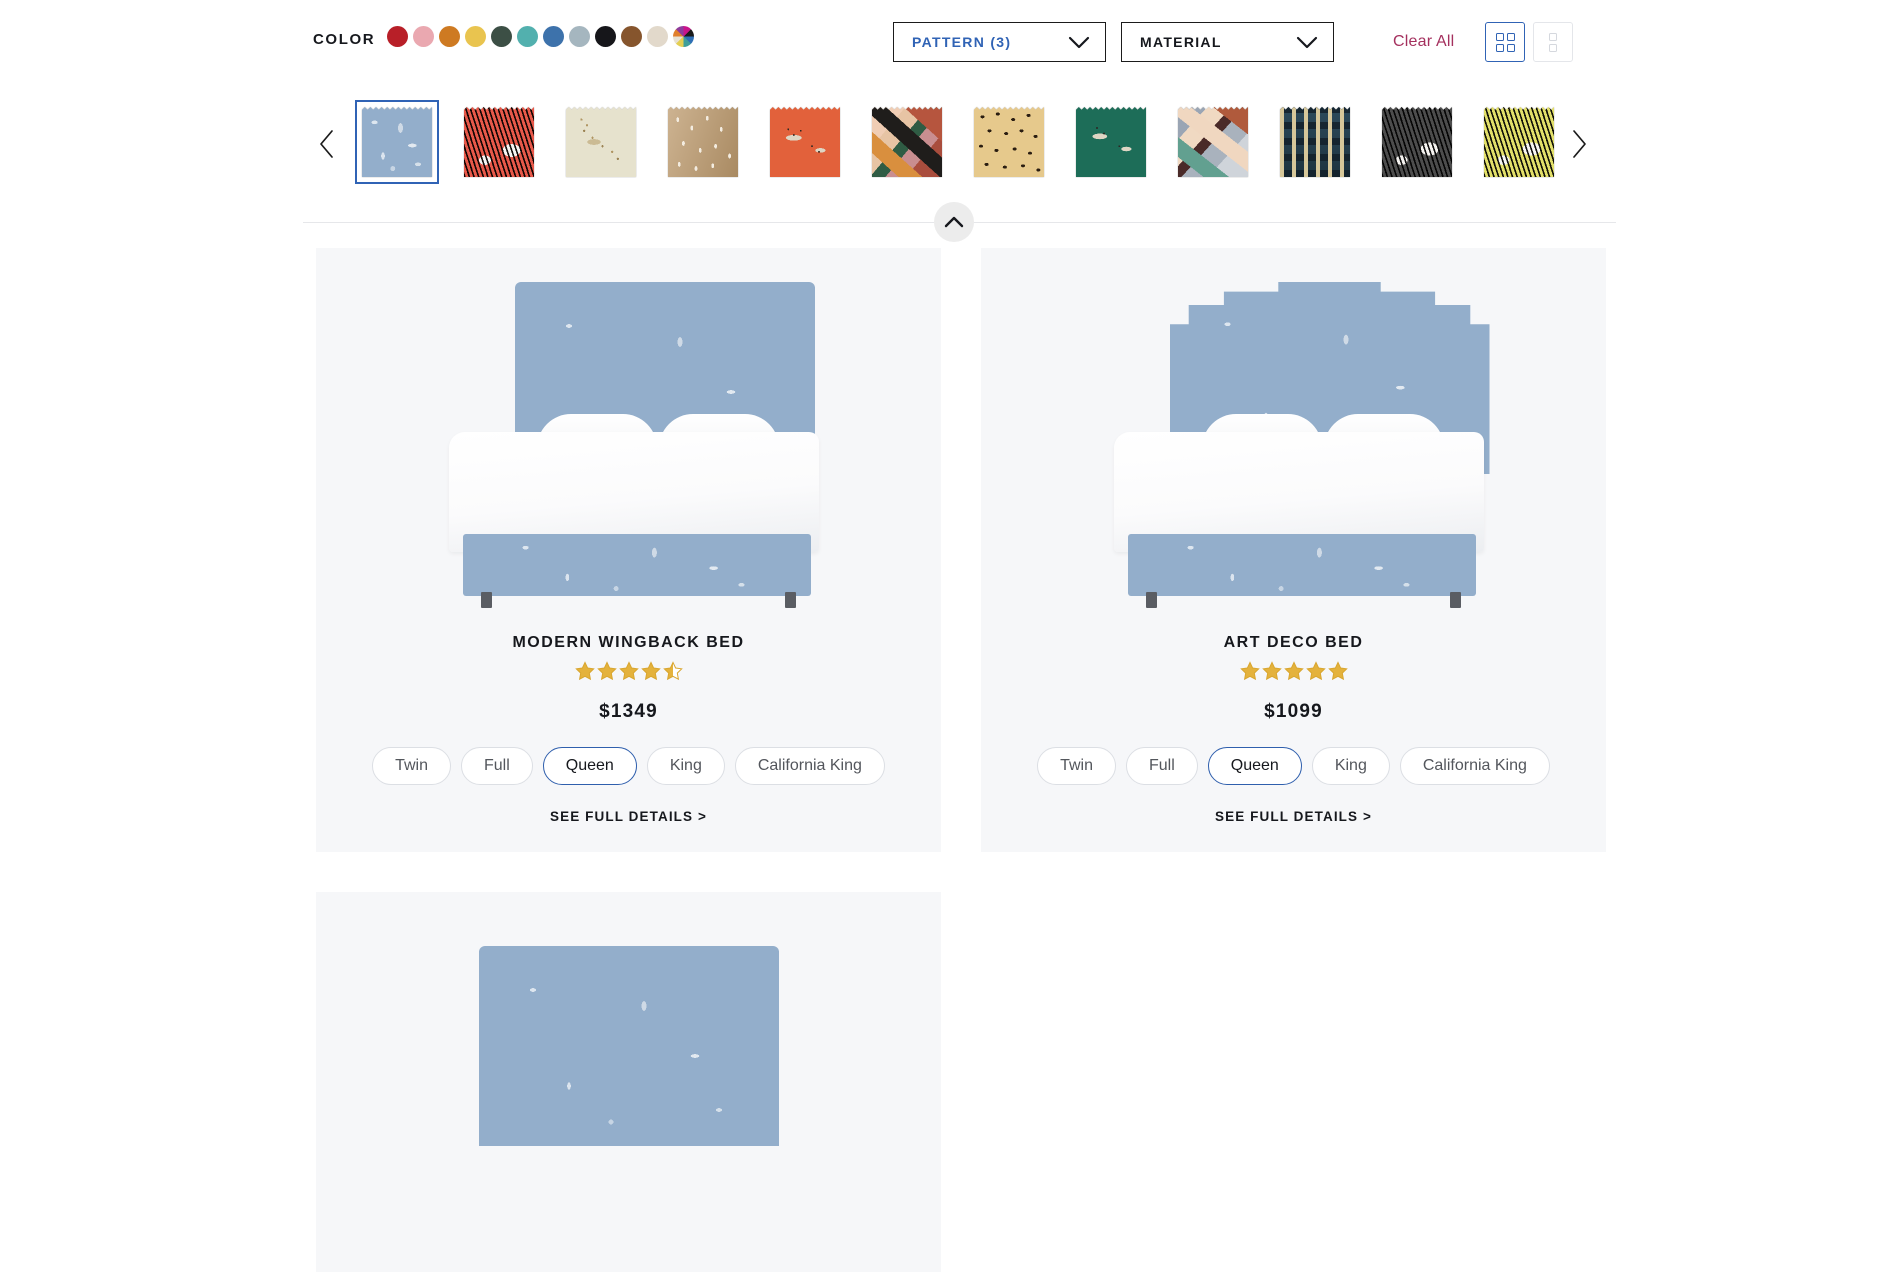  Describe the element at coordinates (1529, 42) in the screenshot. I see `view-mode-toggles` at that location.